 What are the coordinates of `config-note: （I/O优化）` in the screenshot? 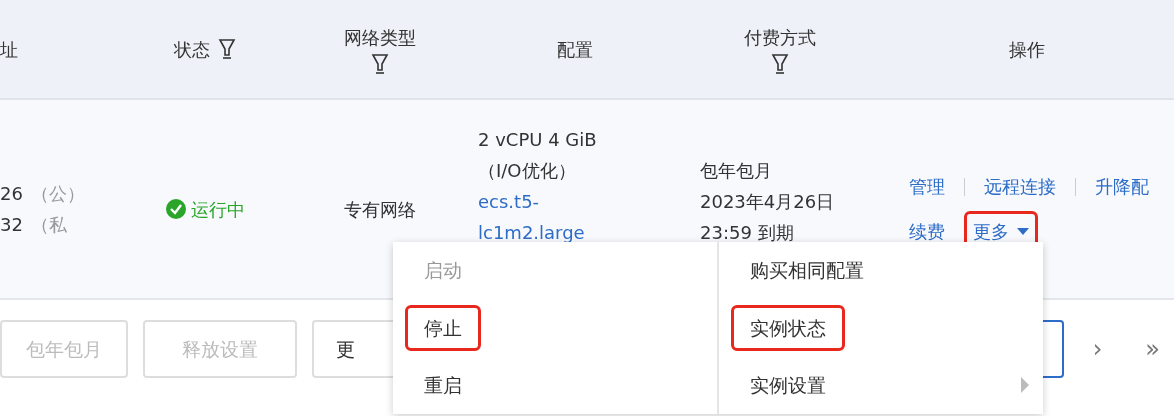 It's located at (527, 171).